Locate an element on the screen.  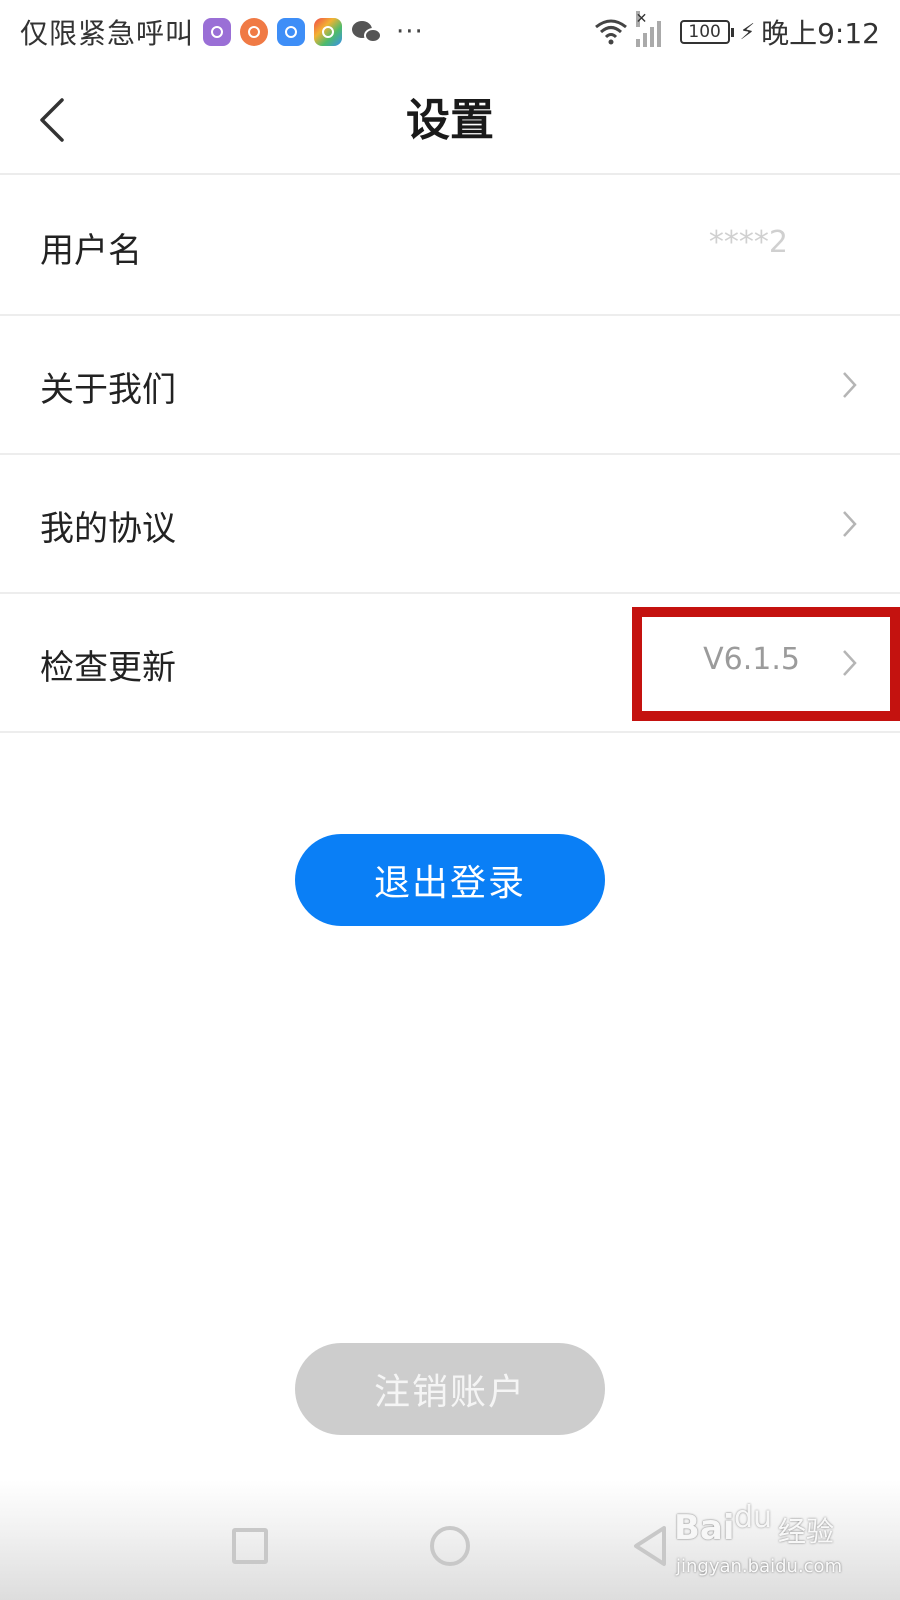
watermark-paw: du is located at coordinates (753, 1517).